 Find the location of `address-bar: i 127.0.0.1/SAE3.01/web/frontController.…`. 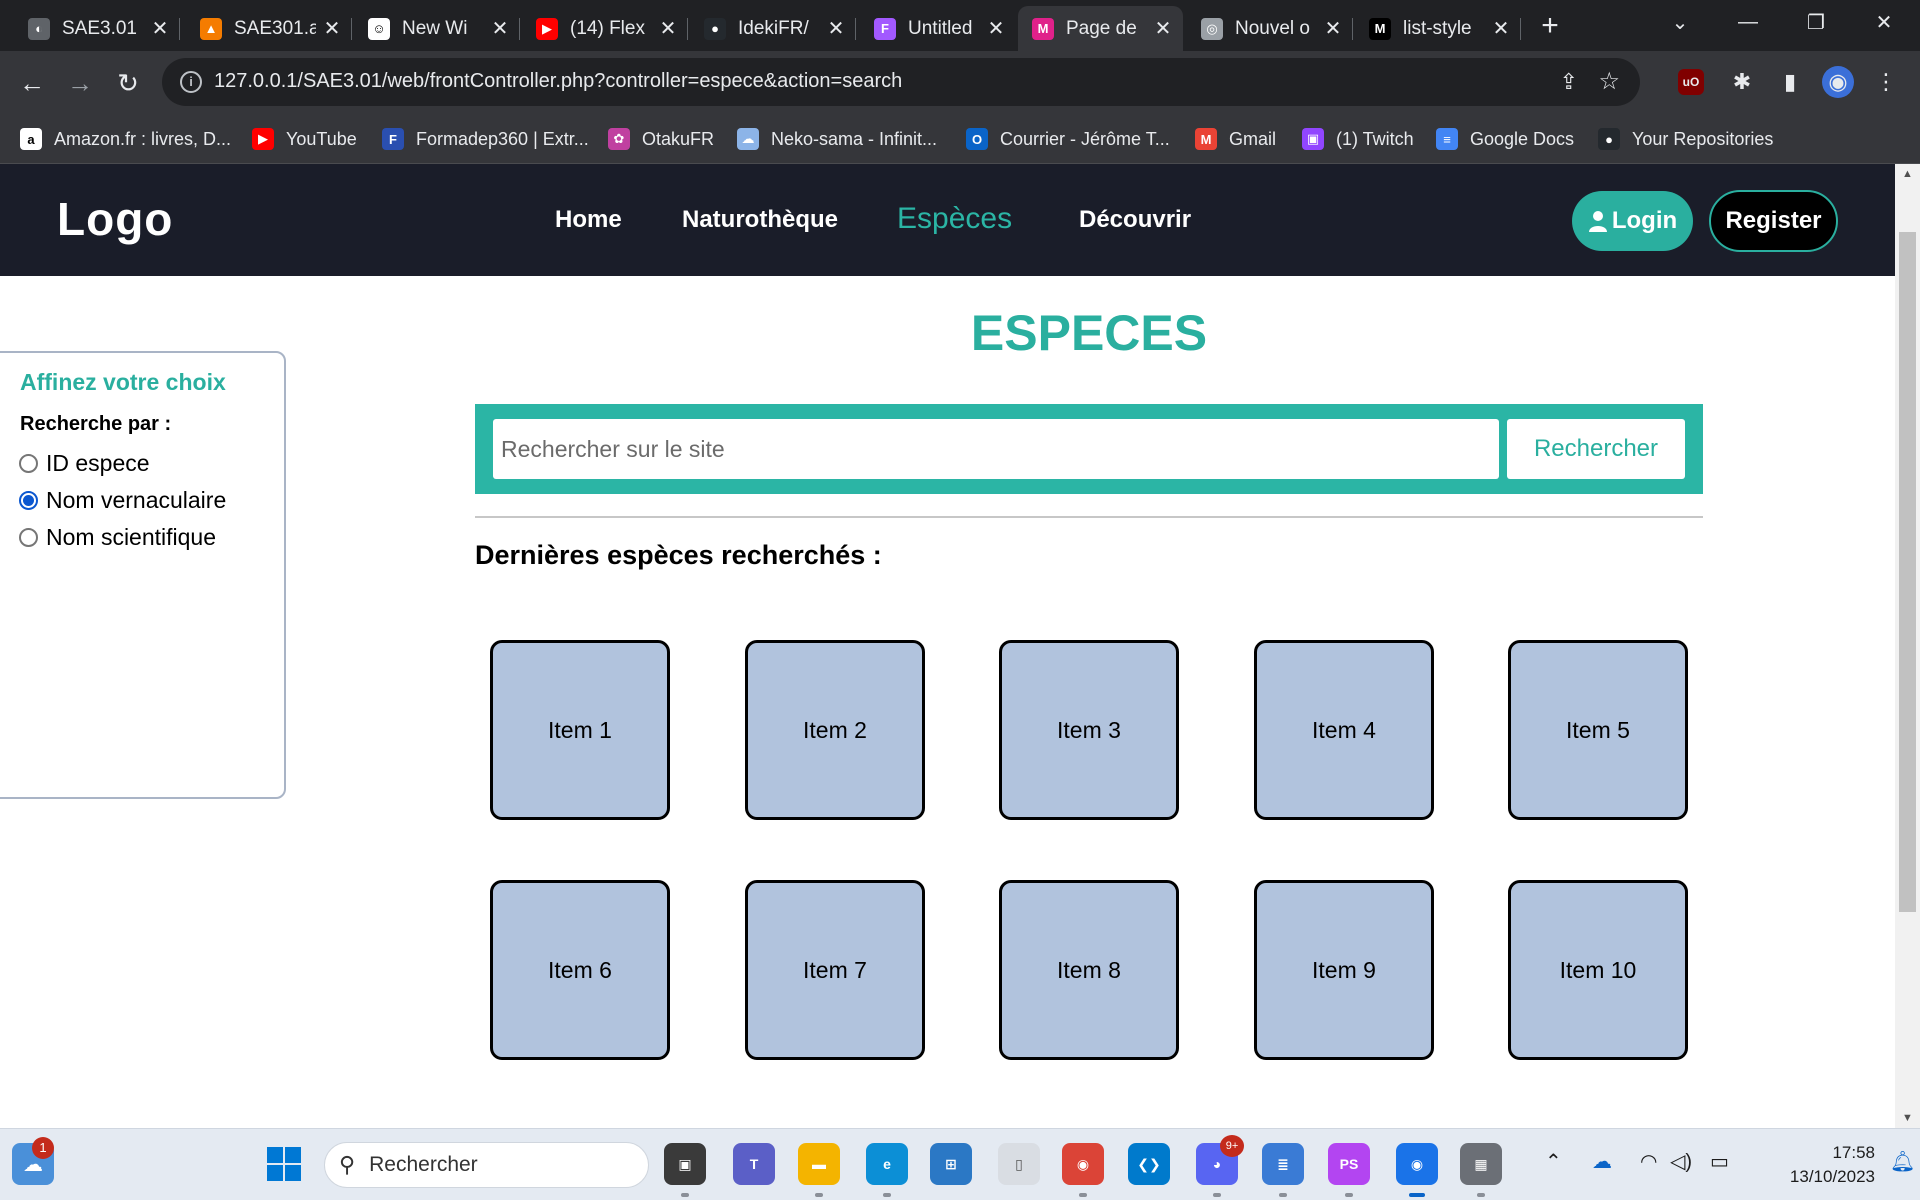

address-bar: i 127.0.0.1/SAE3.01/web/frontController.… is located at coordinates (901, 82).